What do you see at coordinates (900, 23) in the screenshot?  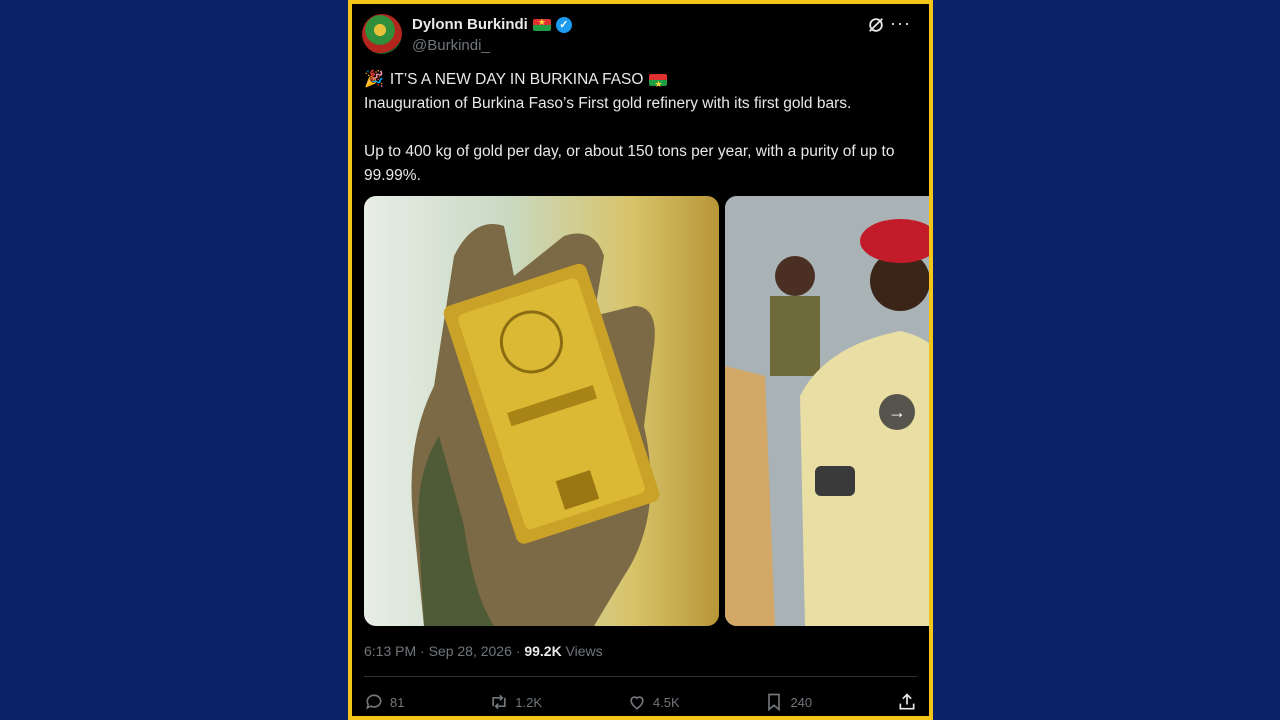 I see `more-icon: ···` at bounding box center [900, 23].